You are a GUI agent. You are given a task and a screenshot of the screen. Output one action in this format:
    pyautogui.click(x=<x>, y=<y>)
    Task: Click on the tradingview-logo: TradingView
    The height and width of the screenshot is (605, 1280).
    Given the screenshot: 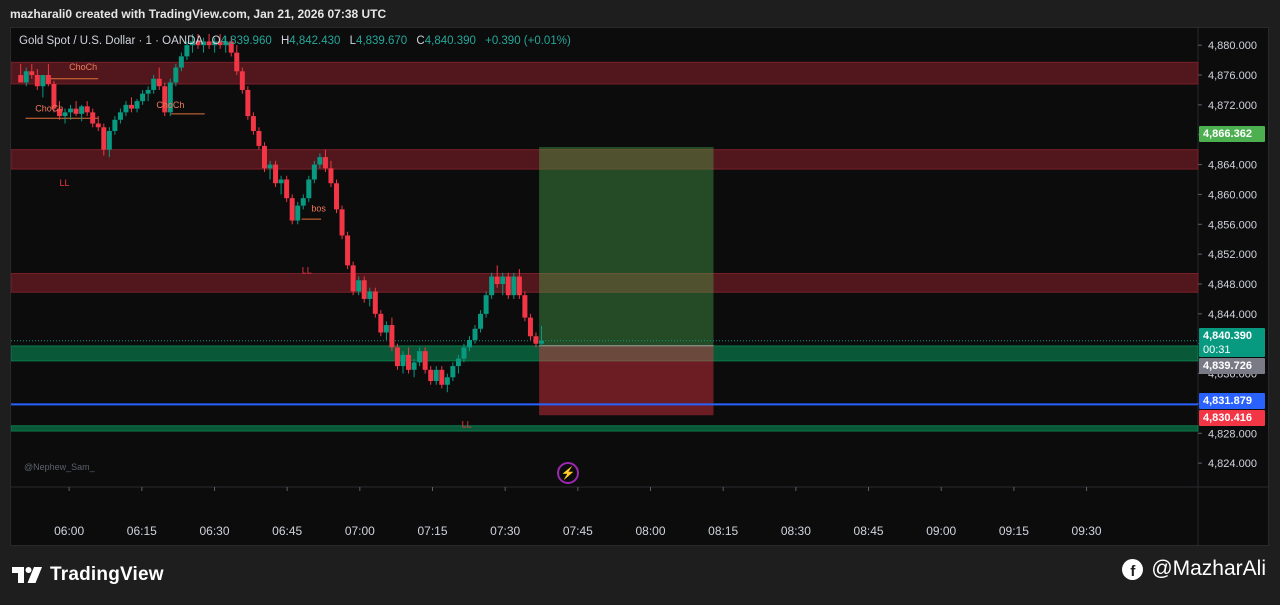 What is the action you would take?
    pyautogui.click(x=88, y=575)
    